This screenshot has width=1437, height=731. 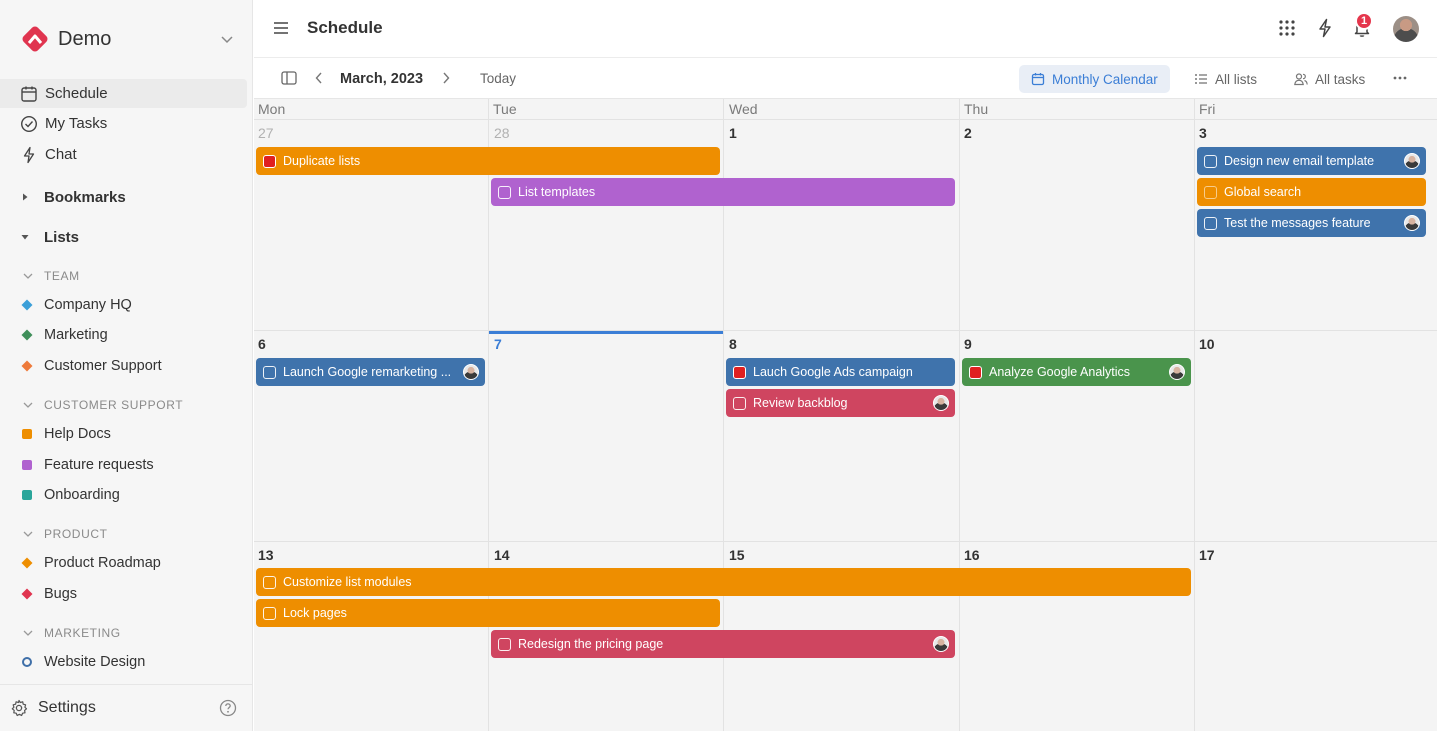 I want to click on task-bar: Lock pages, so click(x=488, y=613).